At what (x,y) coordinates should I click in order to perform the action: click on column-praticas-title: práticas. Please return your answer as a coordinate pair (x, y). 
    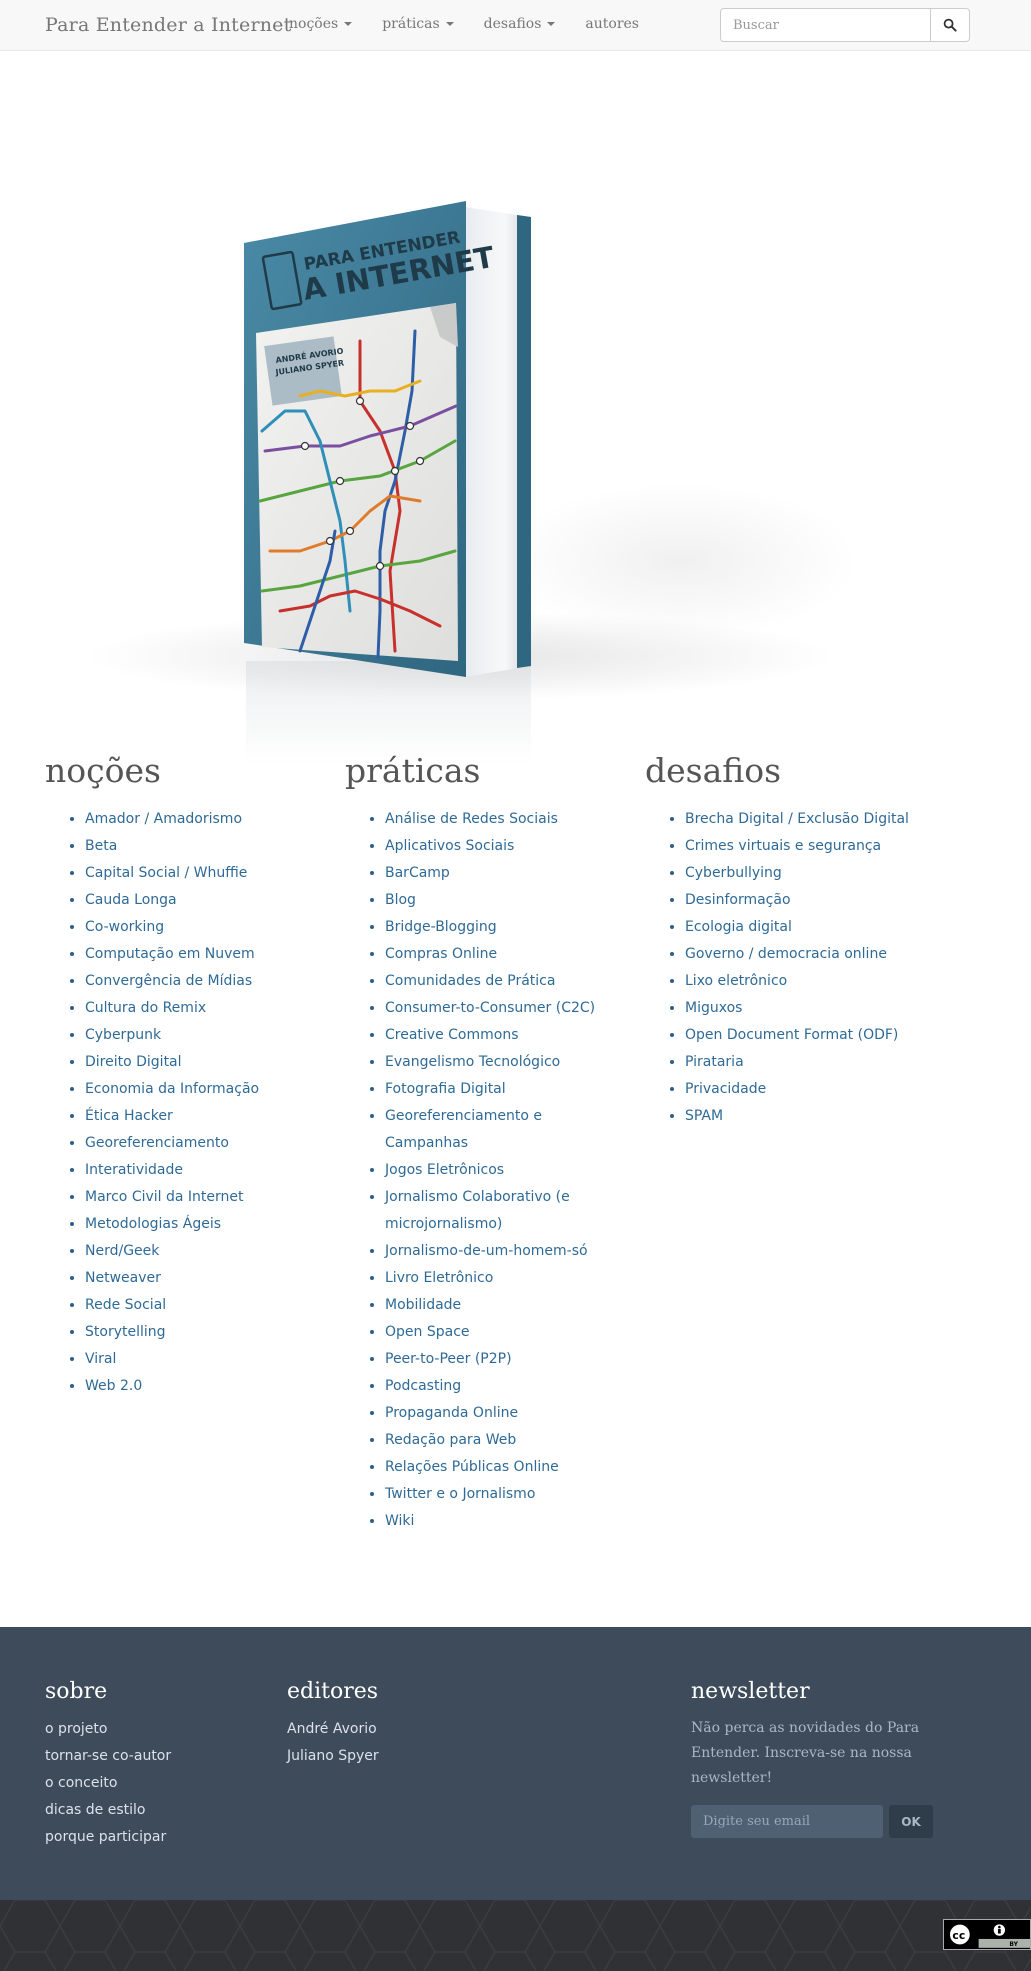
    Looking at the image, I should click on (413, 770).